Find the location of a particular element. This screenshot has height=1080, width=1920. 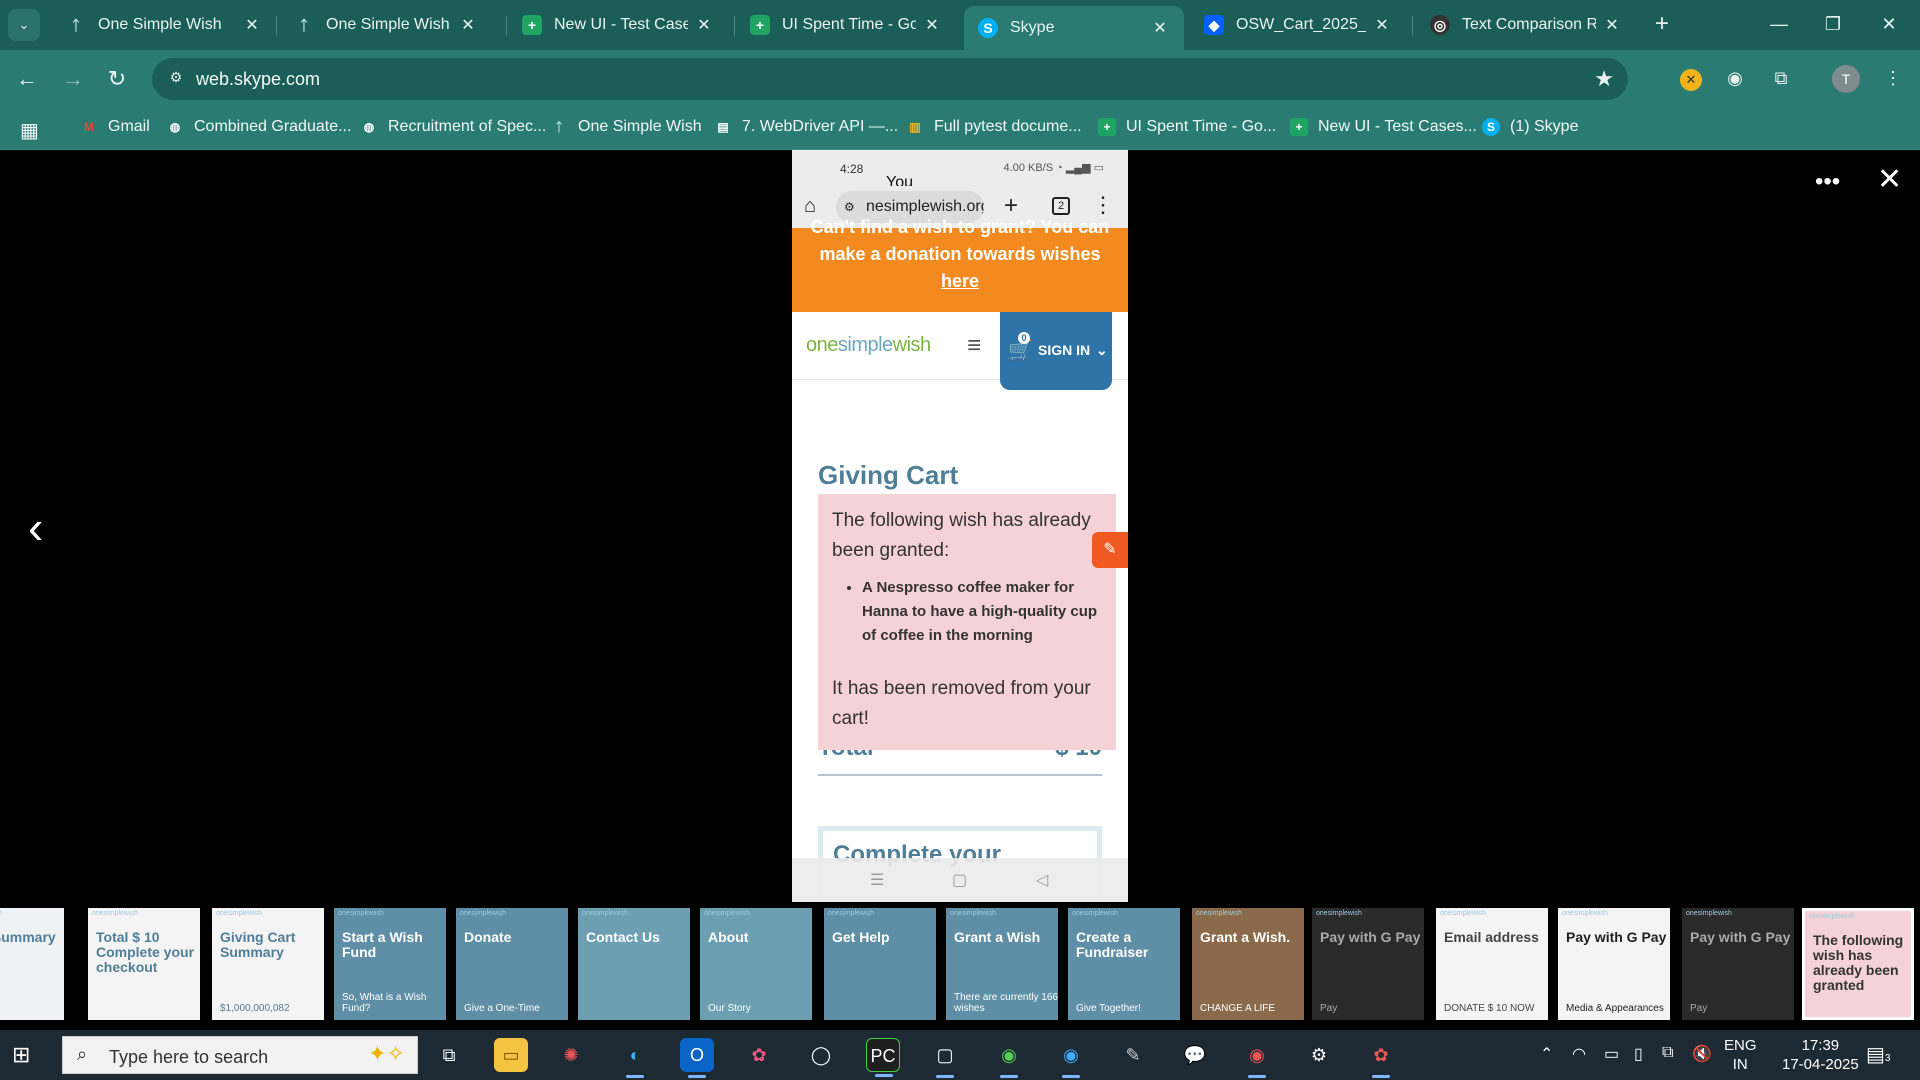

more-options-icon: ••• is located at coordinates (1827, 182).